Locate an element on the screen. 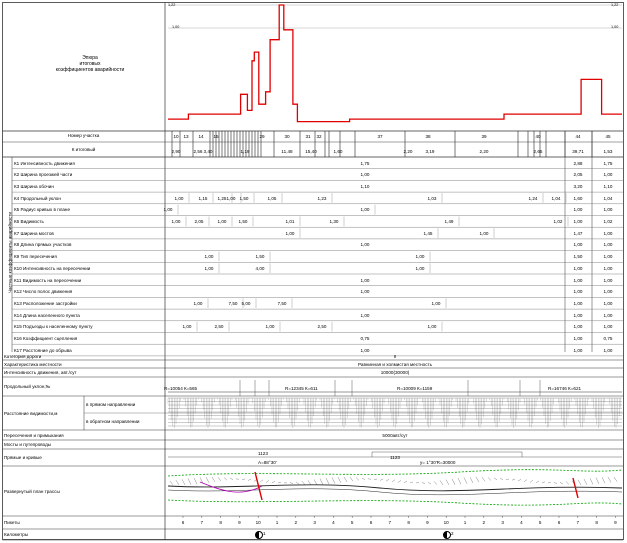 The height and width of the screenshot is (543, 627). factor-col1-value: 3,20 is located at coordinates (578, 186).